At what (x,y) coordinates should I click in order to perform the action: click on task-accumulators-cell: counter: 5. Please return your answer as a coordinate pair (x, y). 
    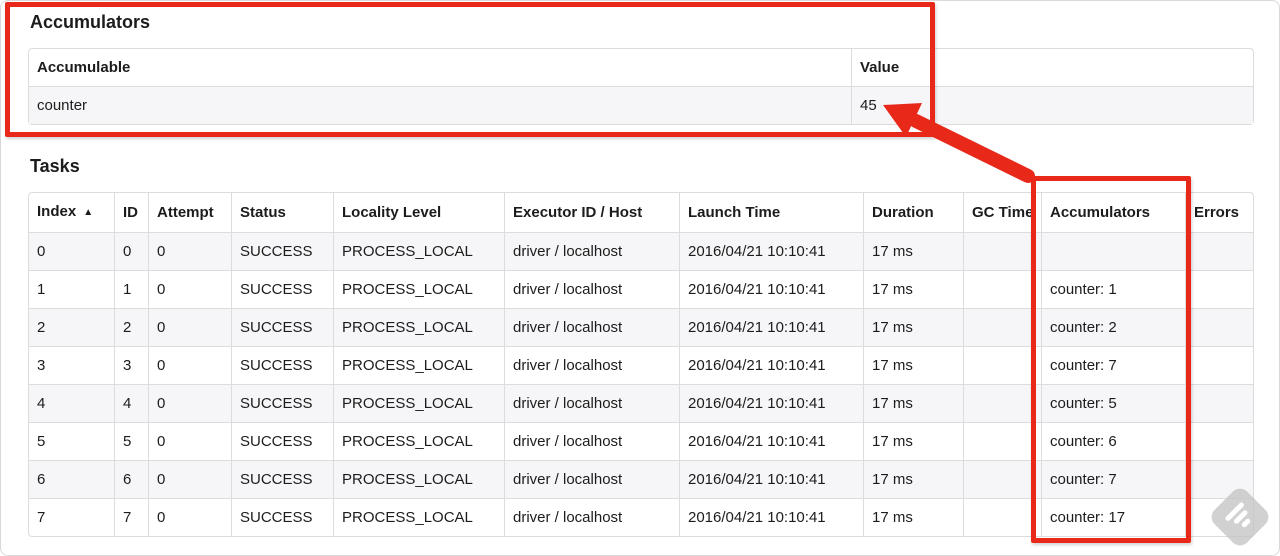
    Looking at the image, I should click on (1113, 403).